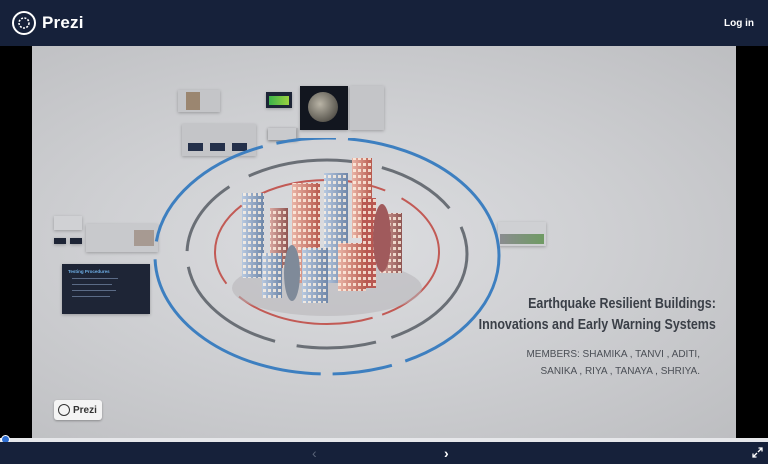 This screenshot has width=768, height=464. I want to click on testing-procedures-title: Testing Procedures, so click(89, 271).